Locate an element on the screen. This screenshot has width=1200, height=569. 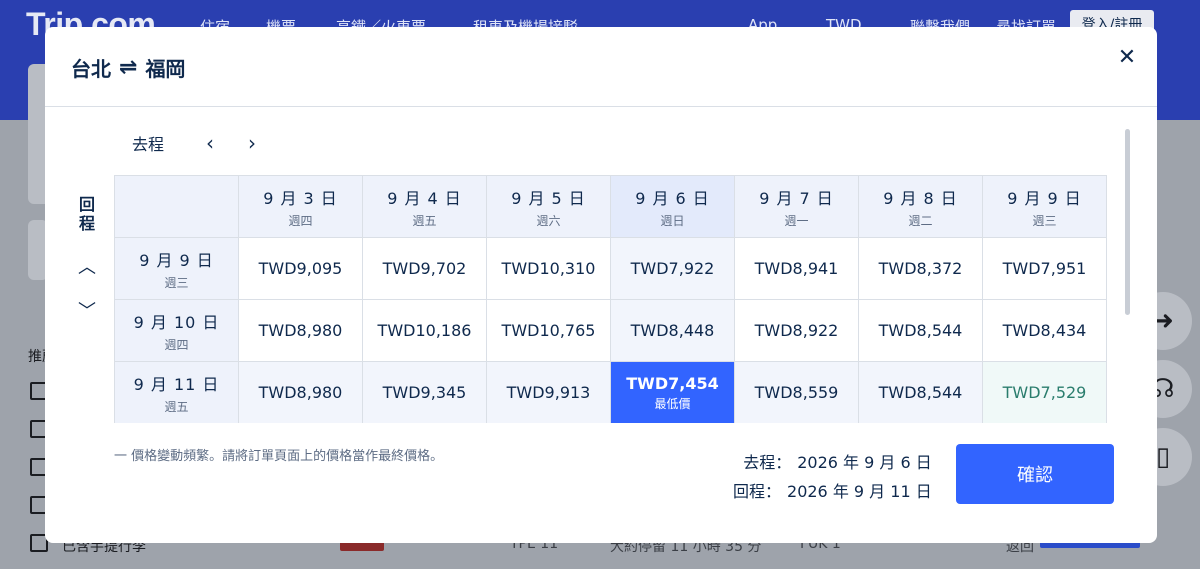
header-date: 9 月 5 日 is located at coordinates (548, 198).